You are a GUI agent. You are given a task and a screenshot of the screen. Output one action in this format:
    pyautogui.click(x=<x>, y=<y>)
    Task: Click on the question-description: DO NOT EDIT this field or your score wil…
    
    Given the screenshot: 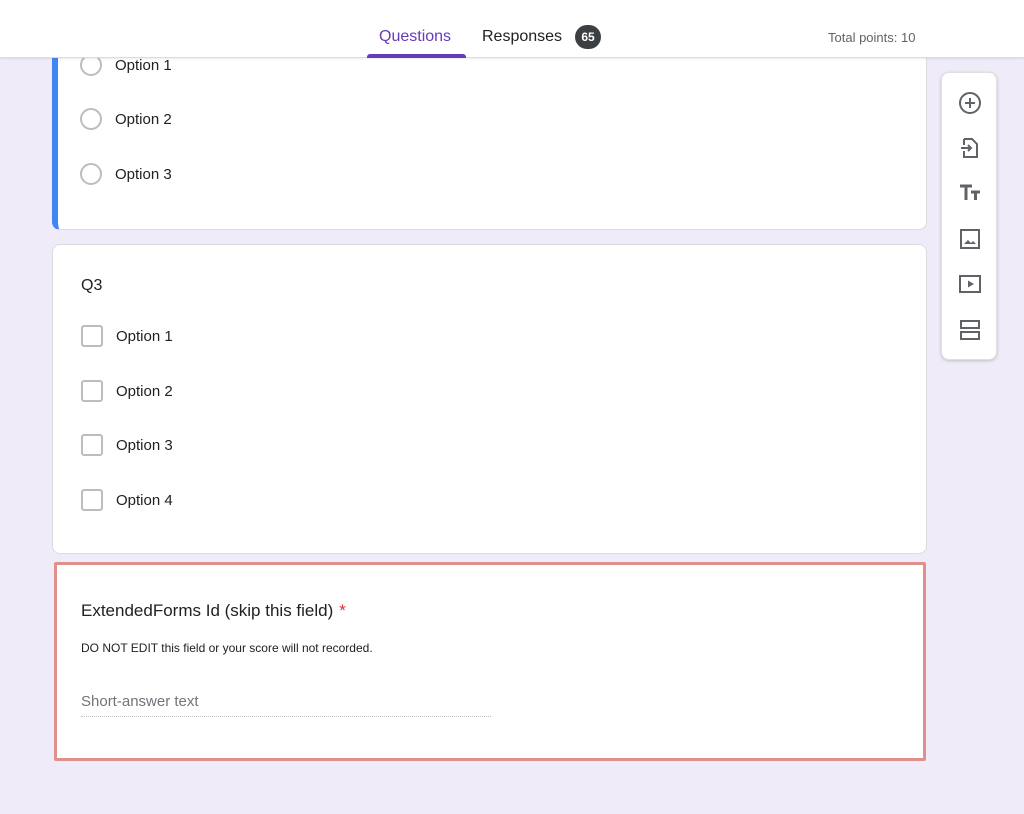 What is the action you would take?
    pyautogui.click(x=227, y=648)
    